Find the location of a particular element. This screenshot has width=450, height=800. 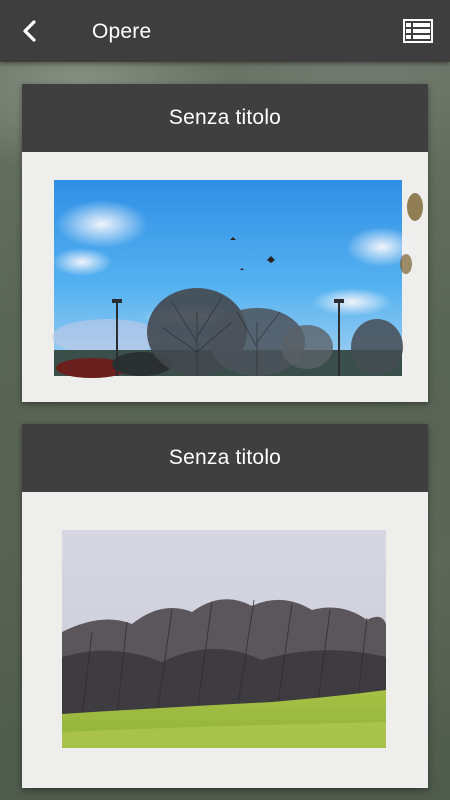

page-title: Opere is located at coordinates (122, 31).